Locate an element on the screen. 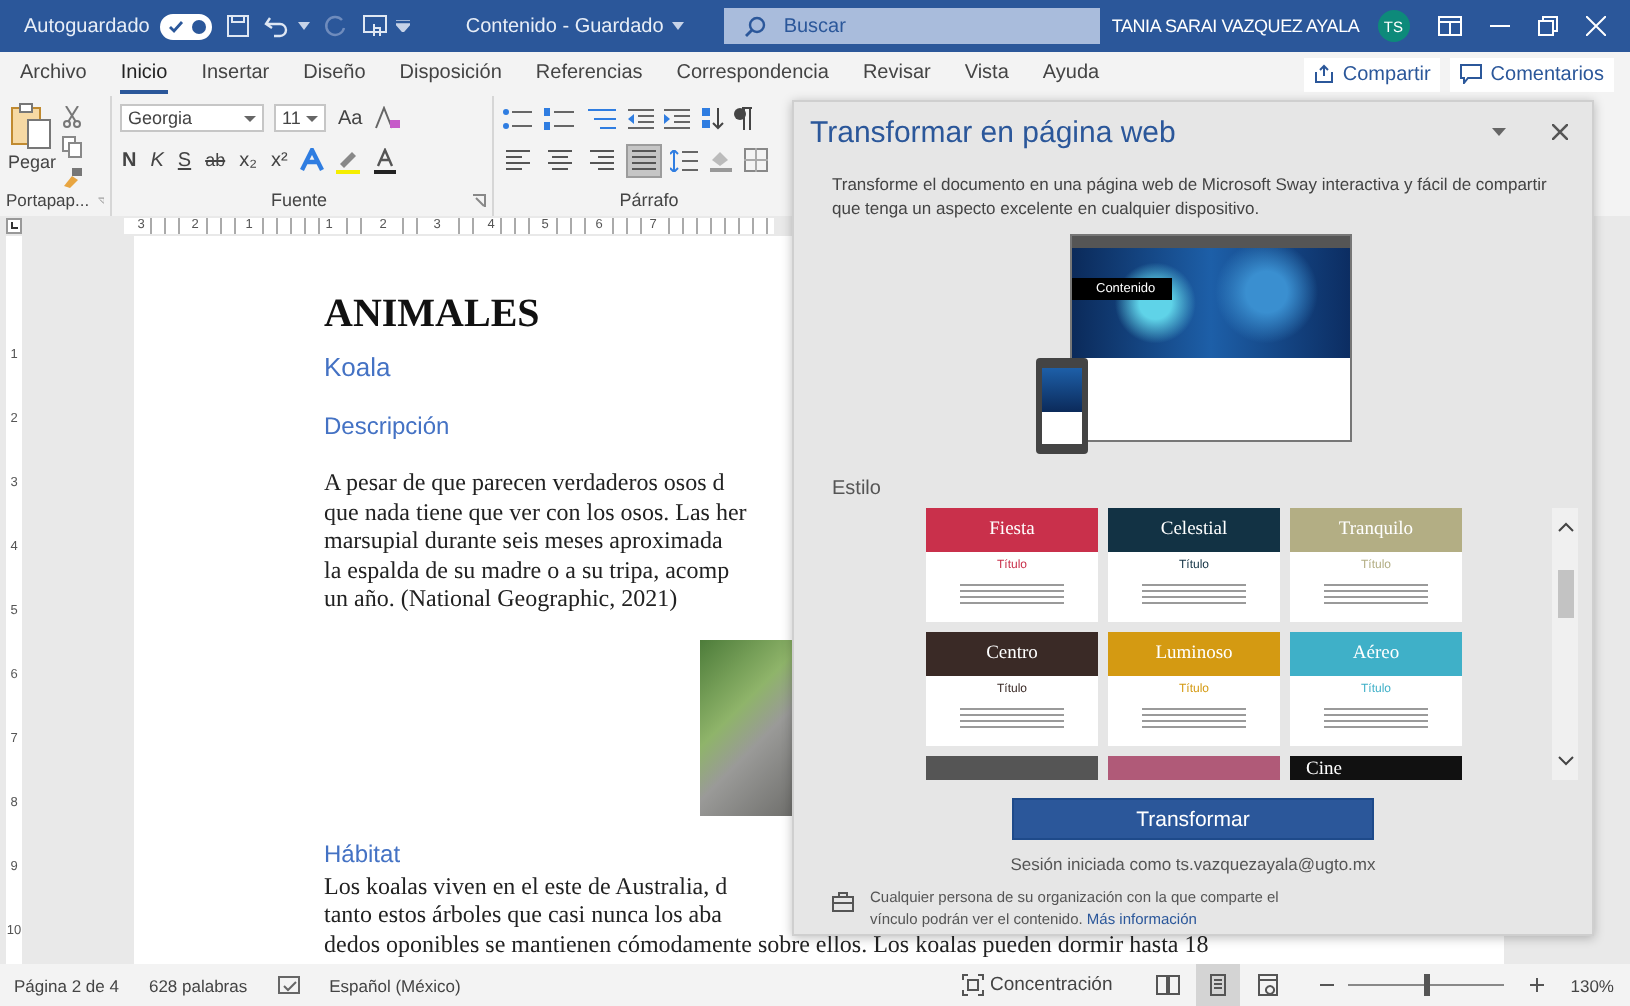  style-label: Estilo is located at coordinates (857, 489).